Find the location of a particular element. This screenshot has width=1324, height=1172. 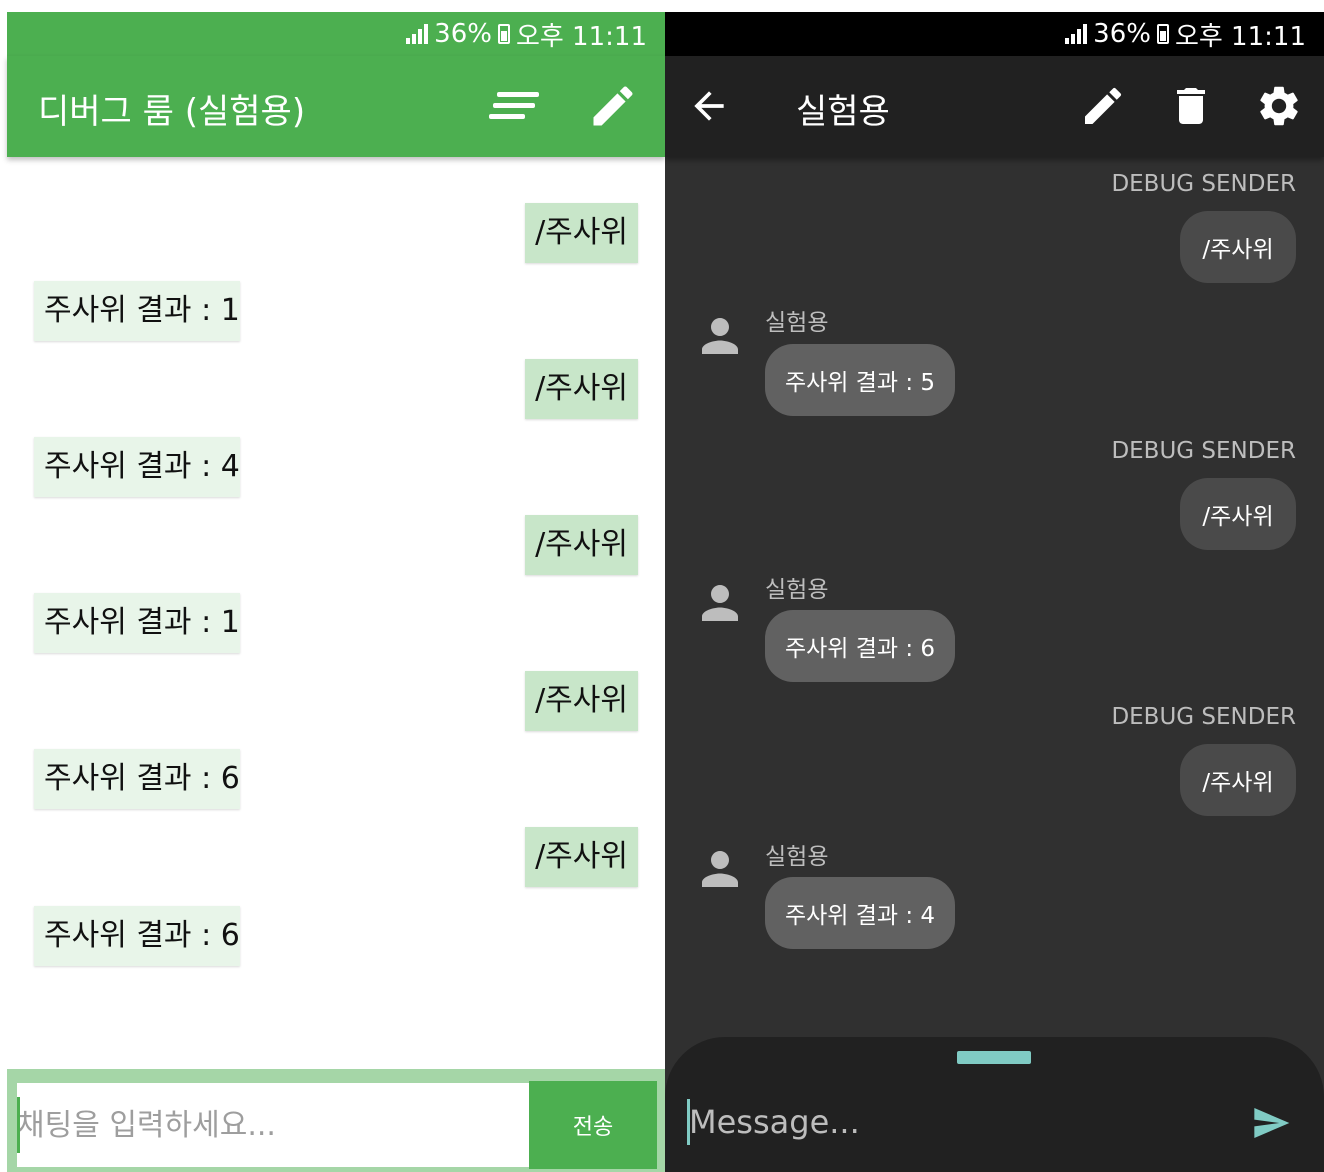

room-title: 디버그 룸 (실험용) is located at coordinates (172, 112).